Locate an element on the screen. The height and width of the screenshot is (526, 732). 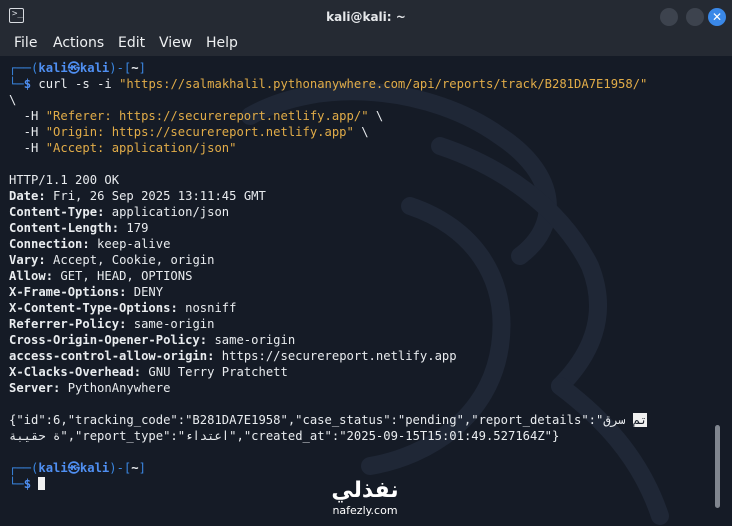
menu-view: View is located at coordinates (175, 43).